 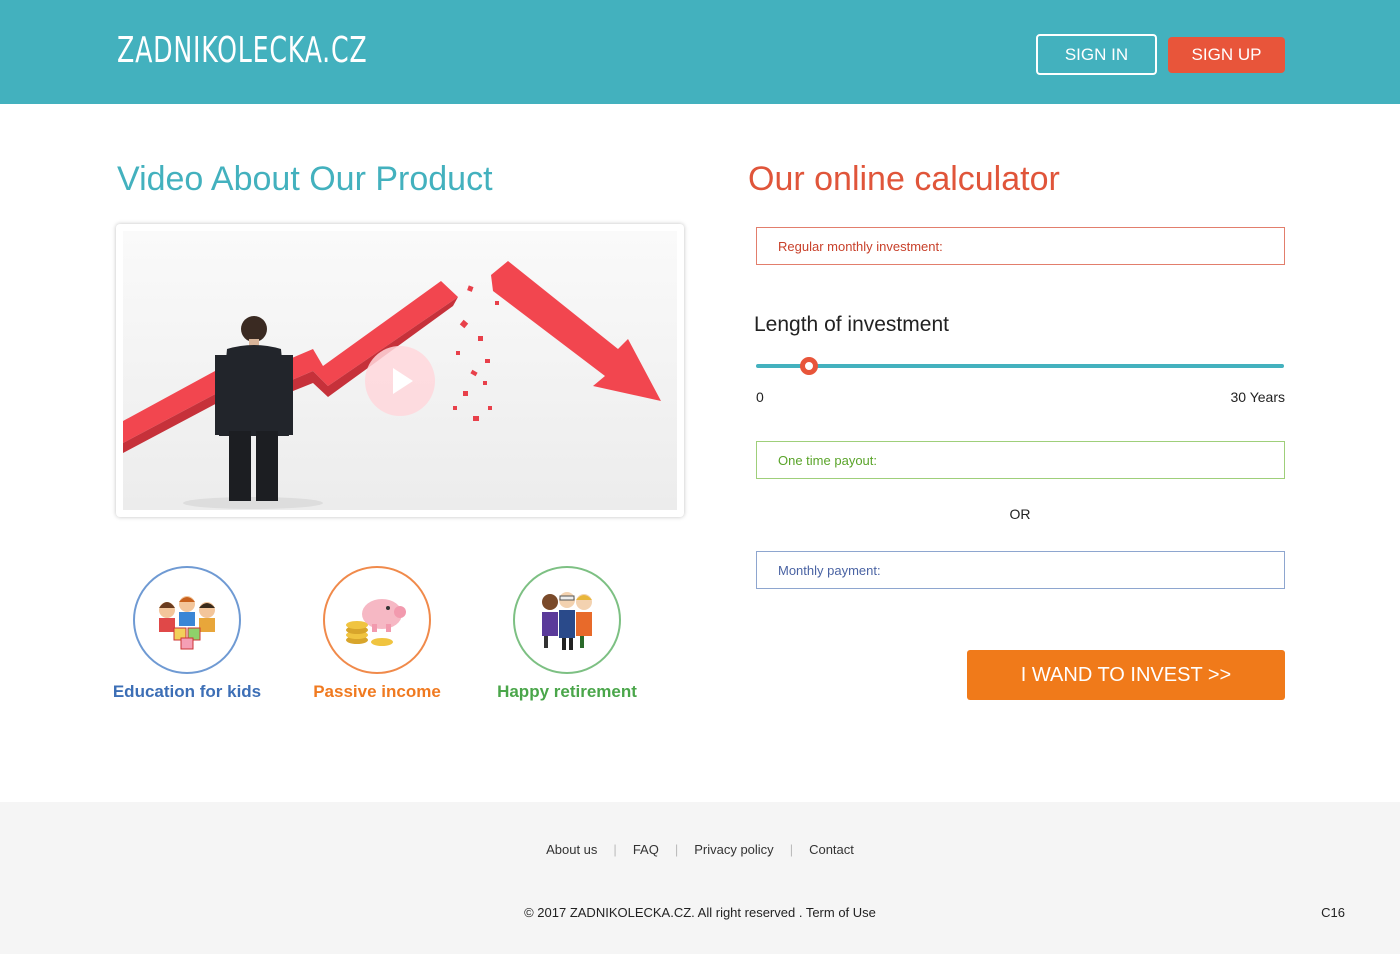 What do you see at coordinates (904, 179) in the screenshot?
I see `calculator-title: Our online calculator` at bounding box center [904, 179].